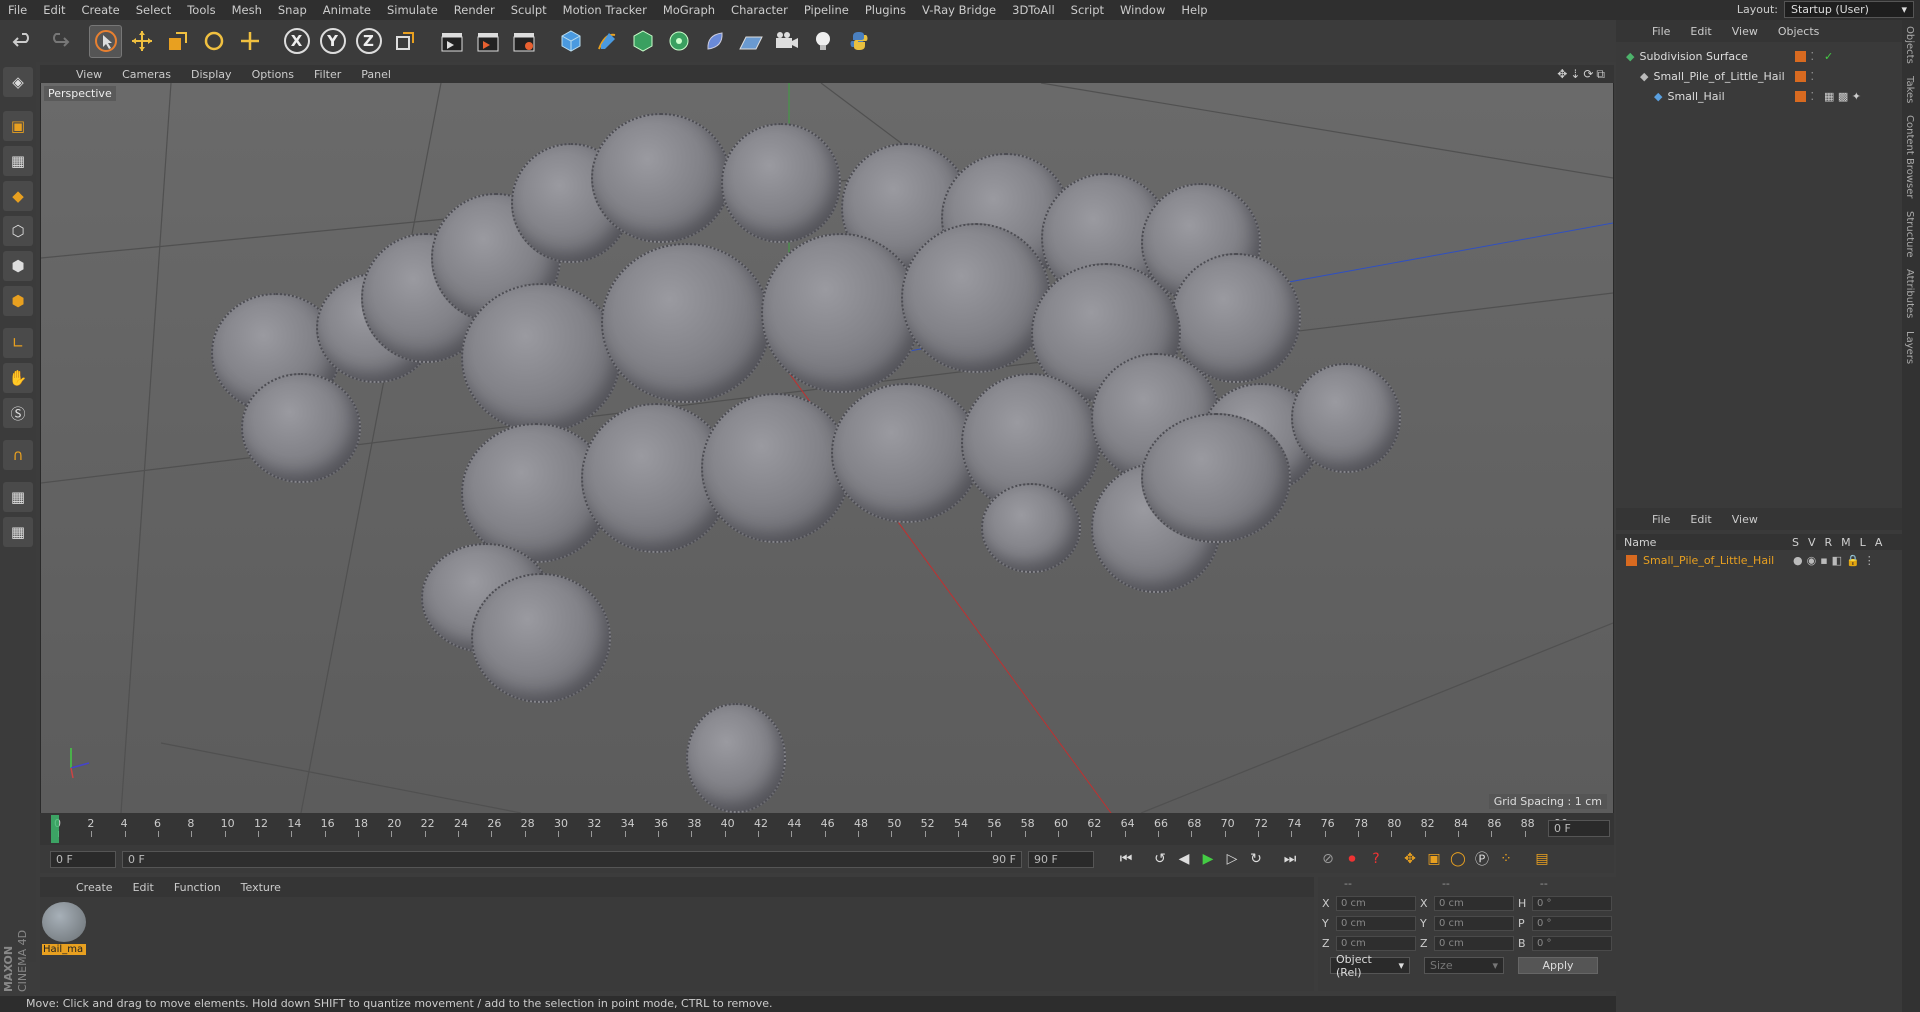 Image resolution: width=1920 pixels, height=1012 pixels. What do you see at coordinates (1745, 31) in the screenshot?
I see `object-menu-view: View` at bounding box center [1745, 31].